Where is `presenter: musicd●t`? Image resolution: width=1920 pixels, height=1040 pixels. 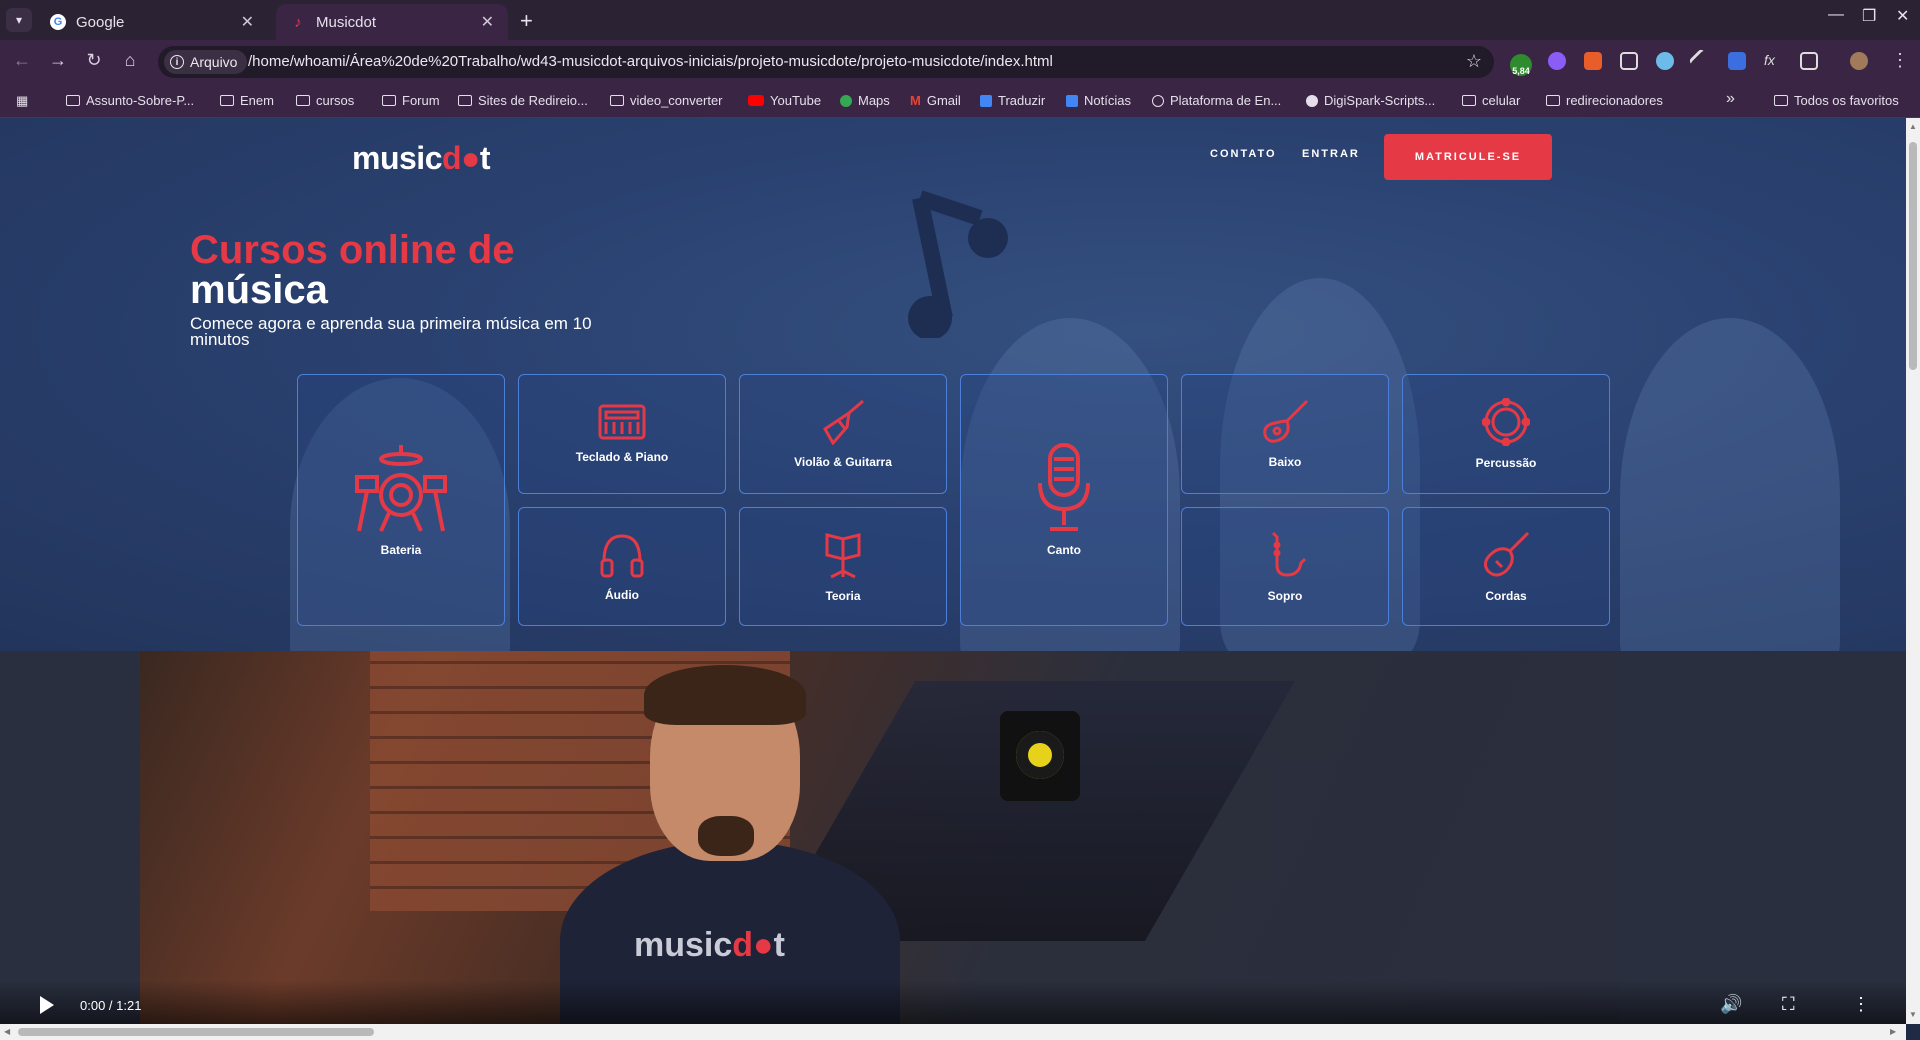
presenter: musicd●t is located at coordinates (730, 844).